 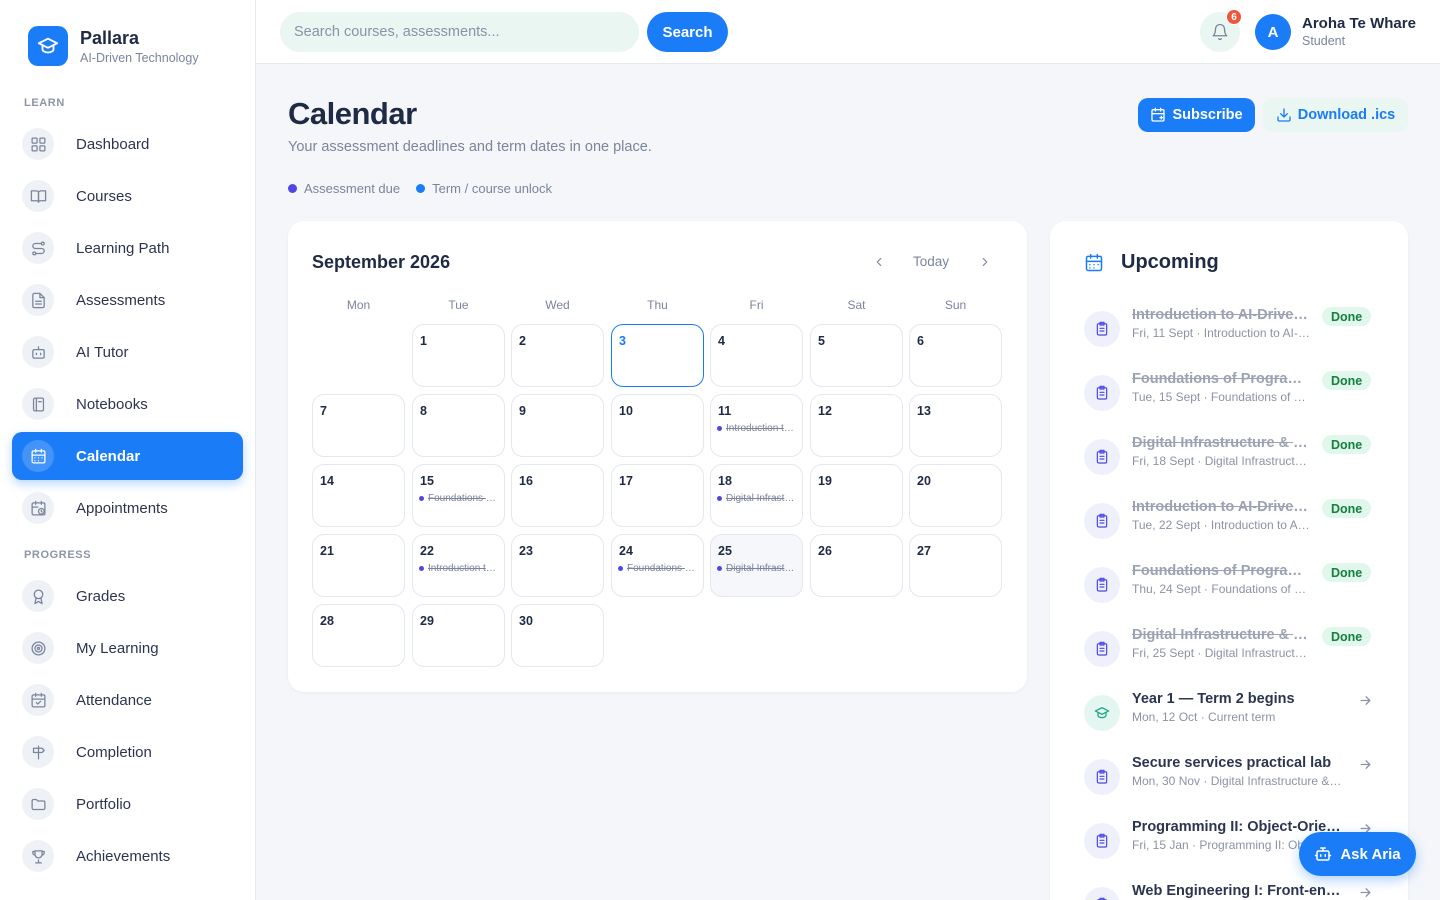 What do you see at coordinates (955, 355) in the screenshot?
I see `calendar-day: 6` at bounding box center [955, 355].